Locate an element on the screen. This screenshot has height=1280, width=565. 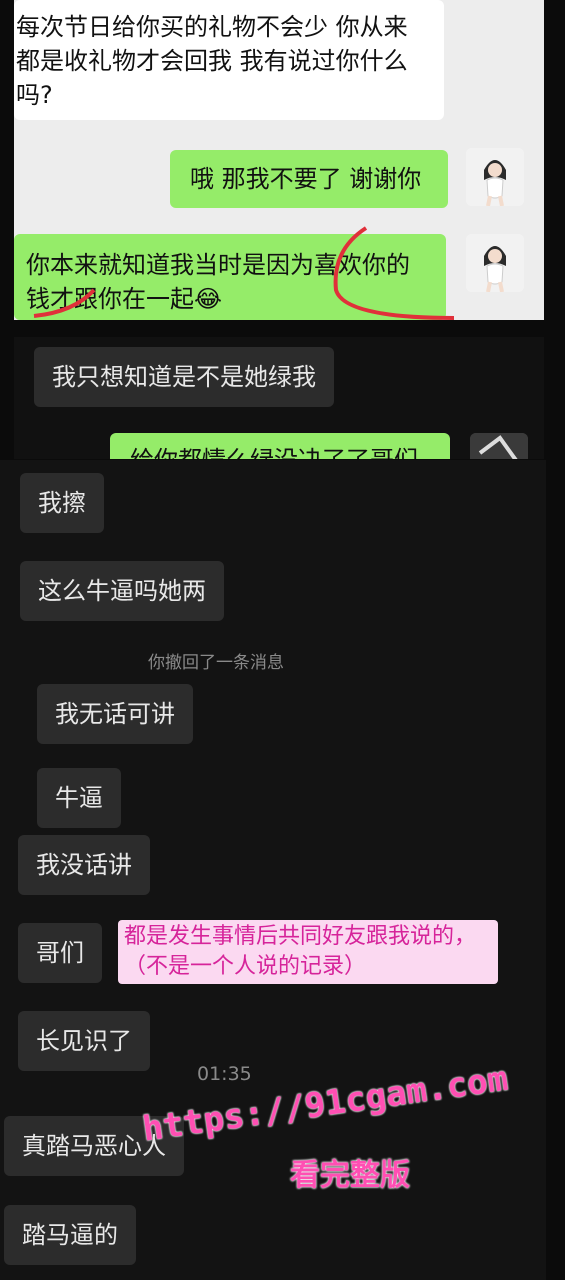
watermark-caption: 看完整版 is located at coordinates (350, 1175).